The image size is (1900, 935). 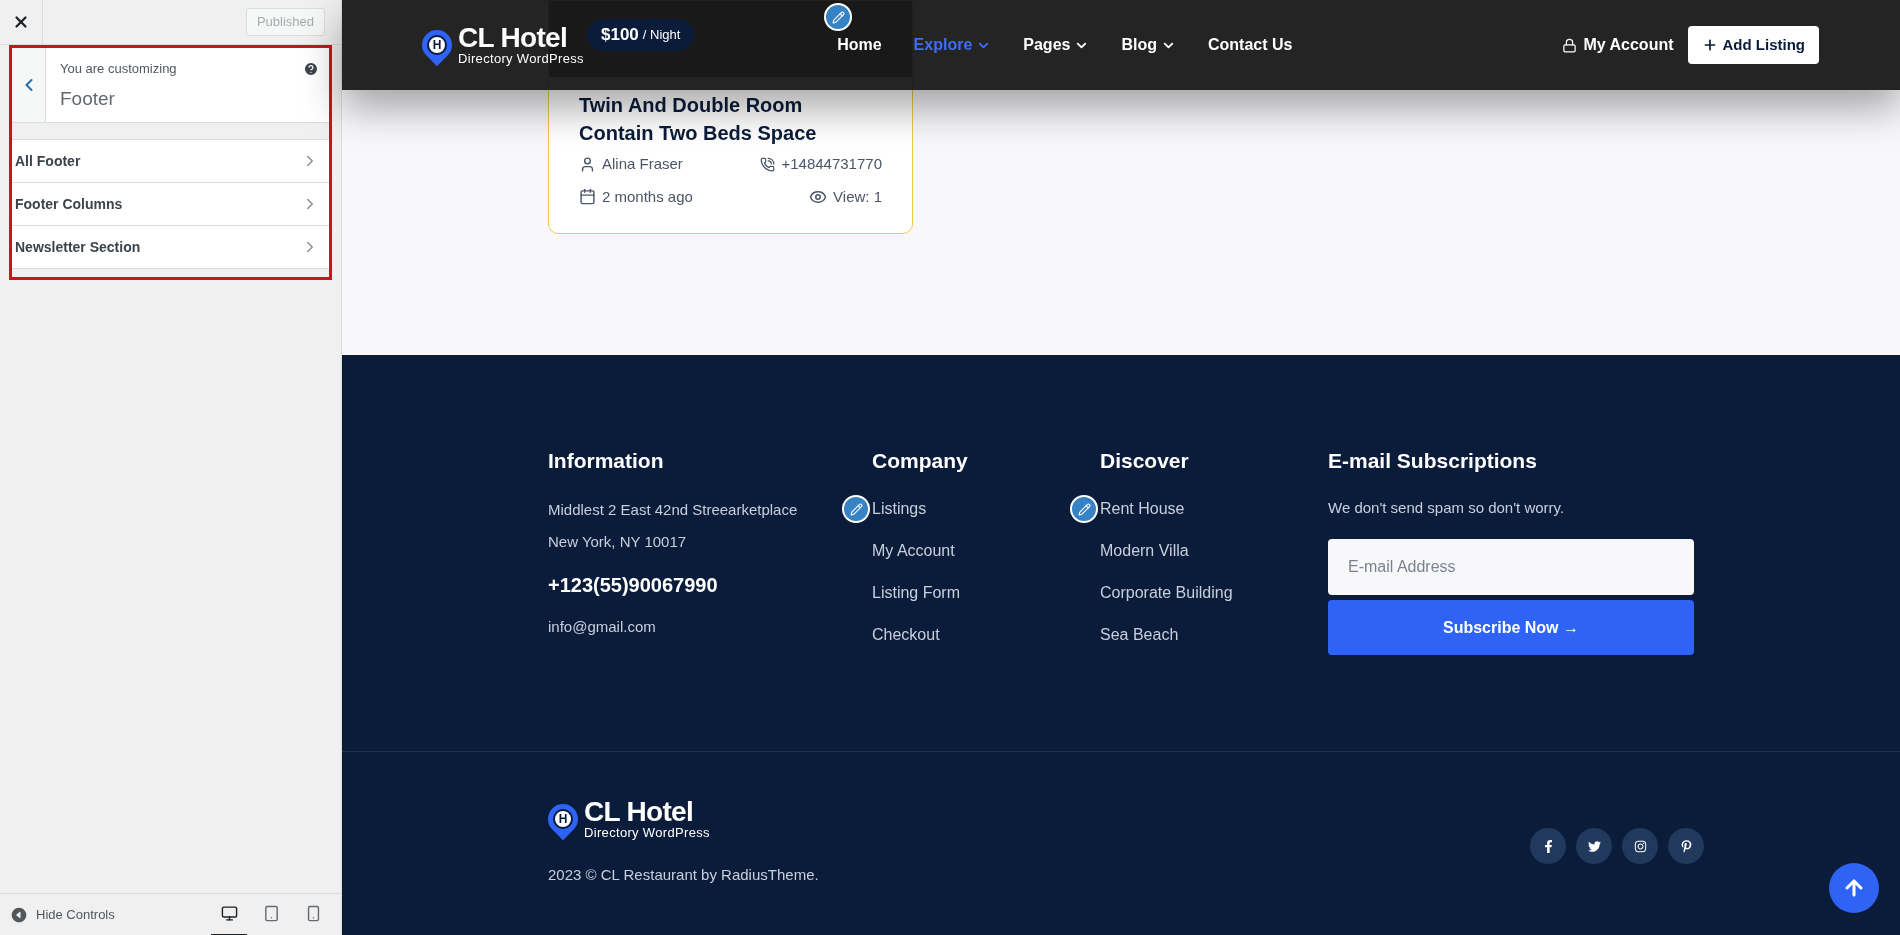 What do you see at coordinates (606, 461) in the screenshot?
I see `column-heading: Information` at bounding box center [606, 461].